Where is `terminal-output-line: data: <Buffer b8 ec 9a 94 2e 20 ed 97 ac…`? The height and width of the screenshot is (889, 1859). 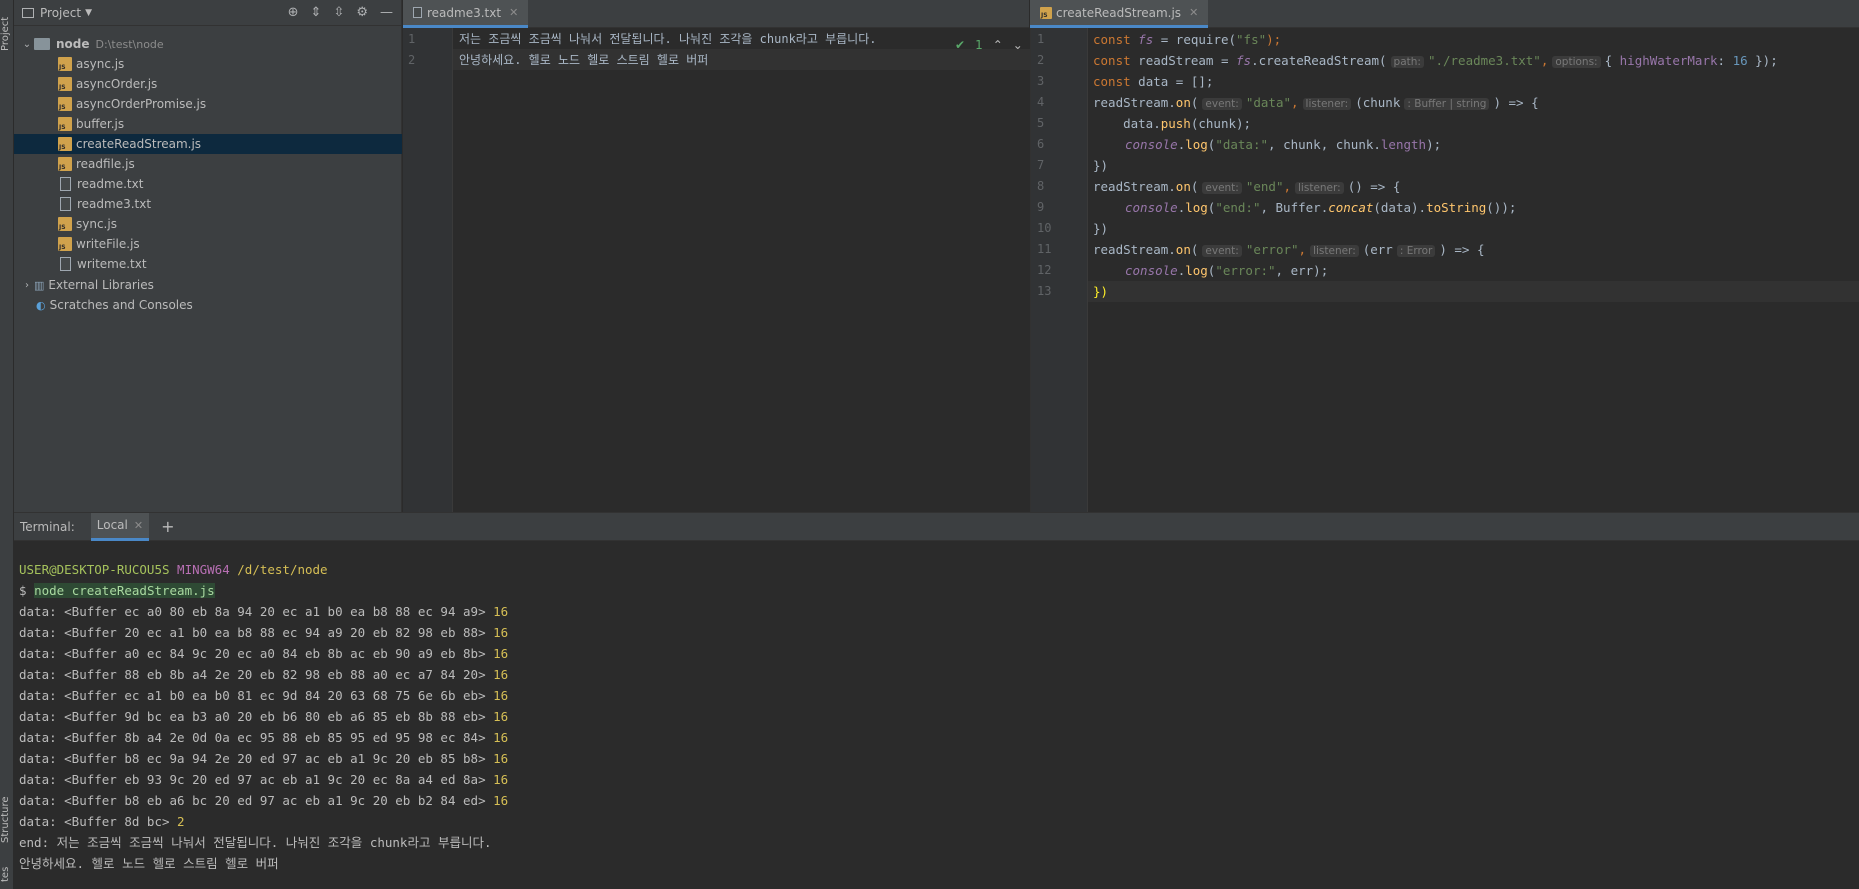
terminal-output-line: data: <Buffer b8 ec 9a 94 2e 20 ed 97 ac… is located at coordinates (264, 758).